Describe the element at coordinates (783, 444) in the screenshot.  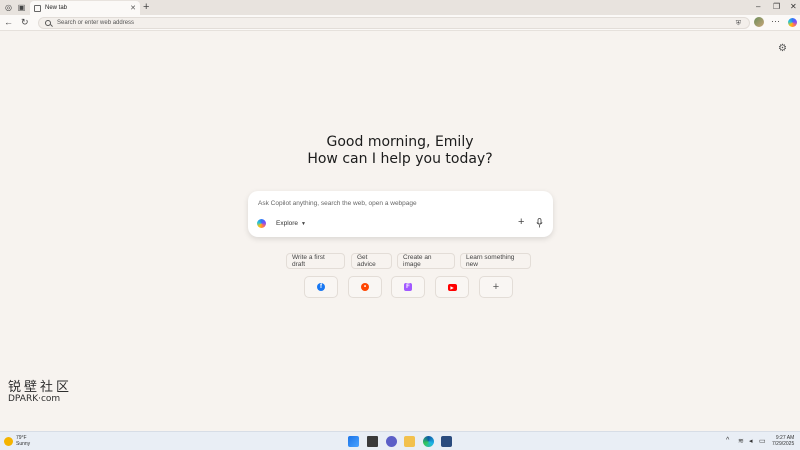
I see `clock-date: 7/29/2025` at that location.